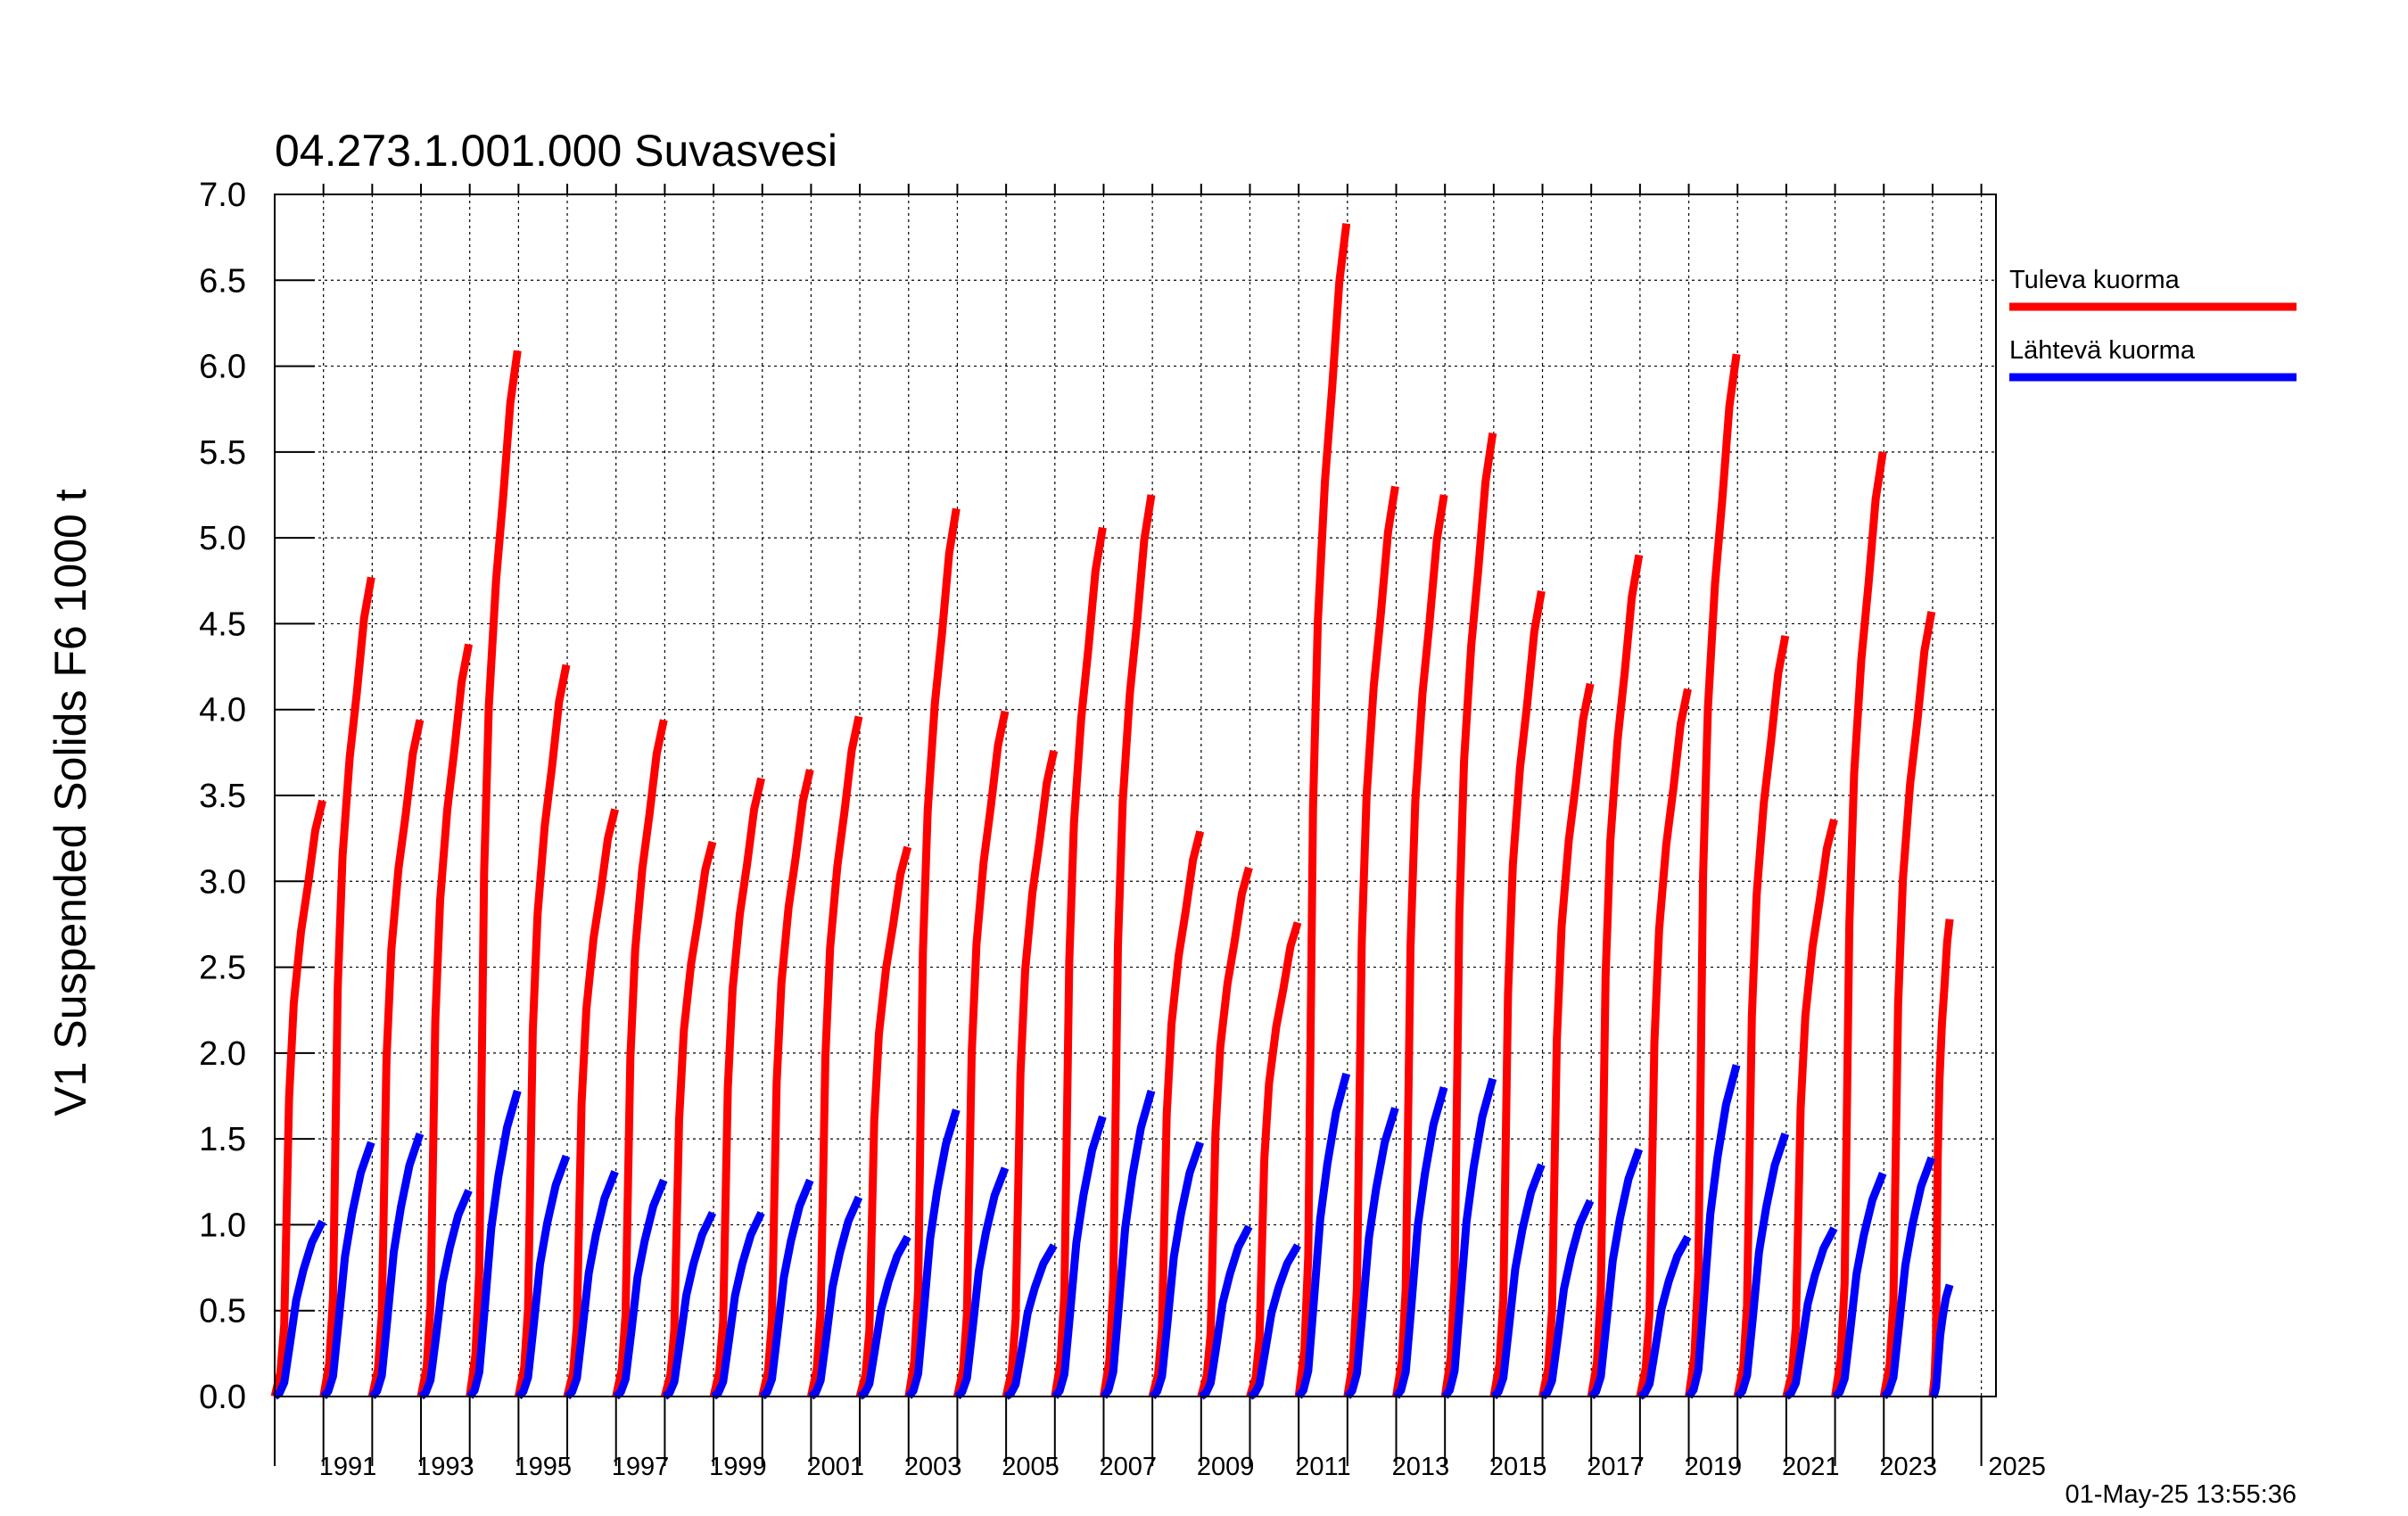 The image size is (2408, 1516). Describe the element at coordinates (1128, 945) in the screenshot. I see `tuleva-line-2007` at that location.